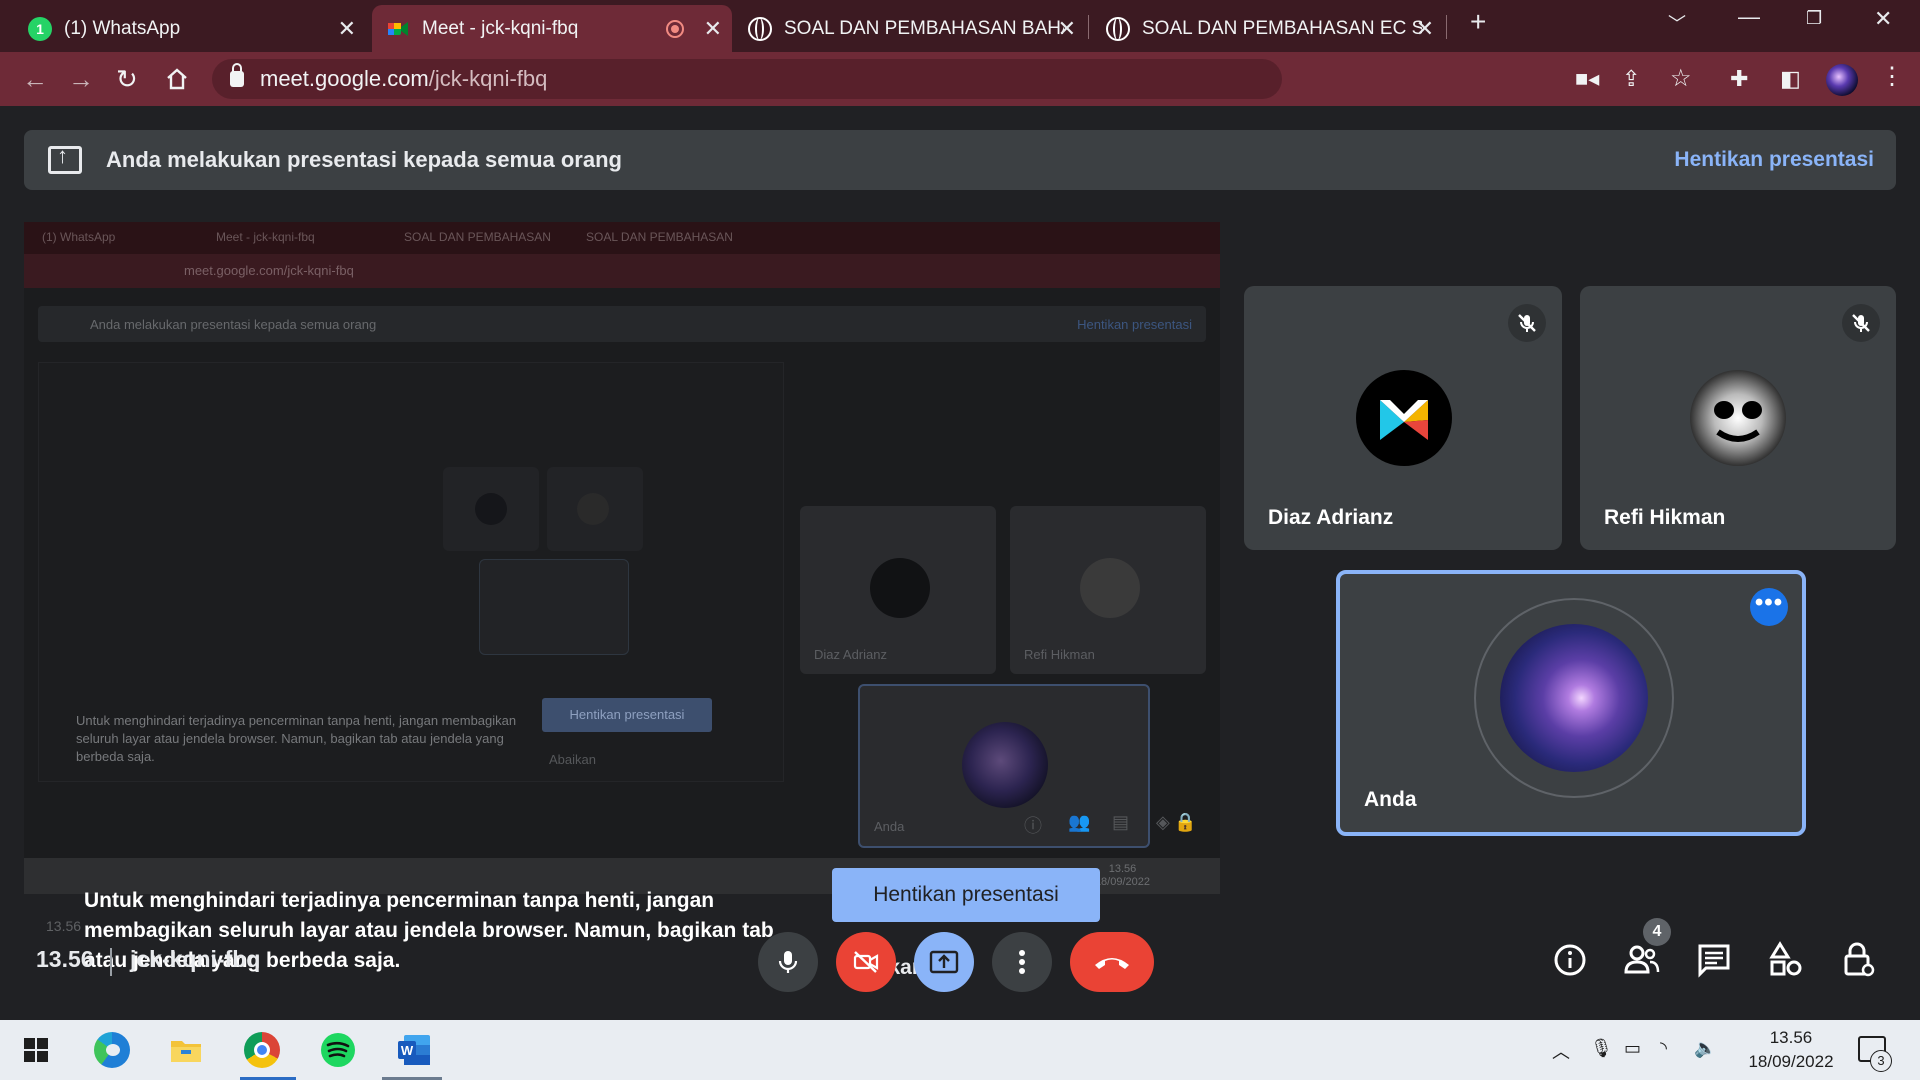  I want to click on participant-tile-self: ••• Anda, so click(1571, 703).